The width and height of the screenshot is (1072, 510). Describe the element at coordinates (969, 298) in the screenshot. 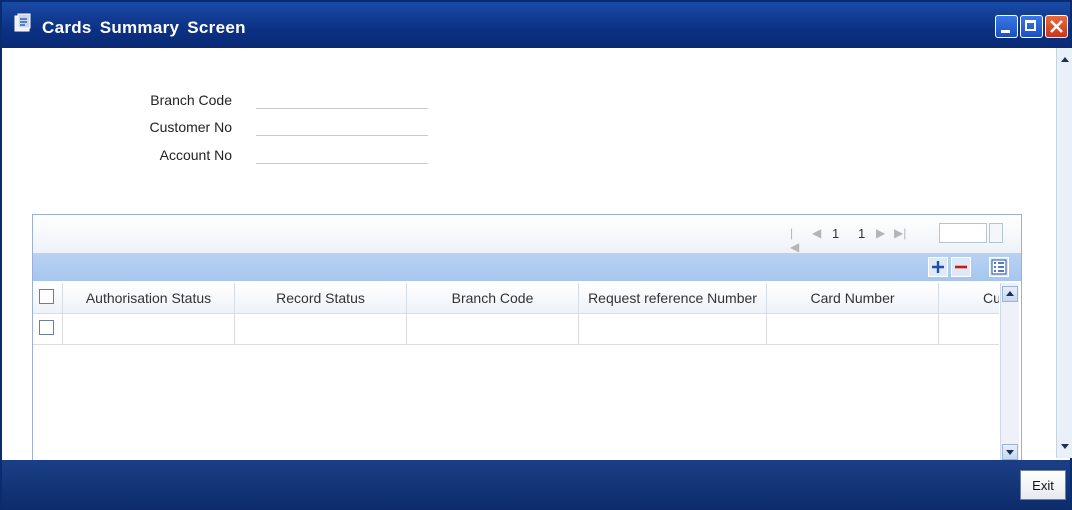

I see `column-header: Cu` at that location.